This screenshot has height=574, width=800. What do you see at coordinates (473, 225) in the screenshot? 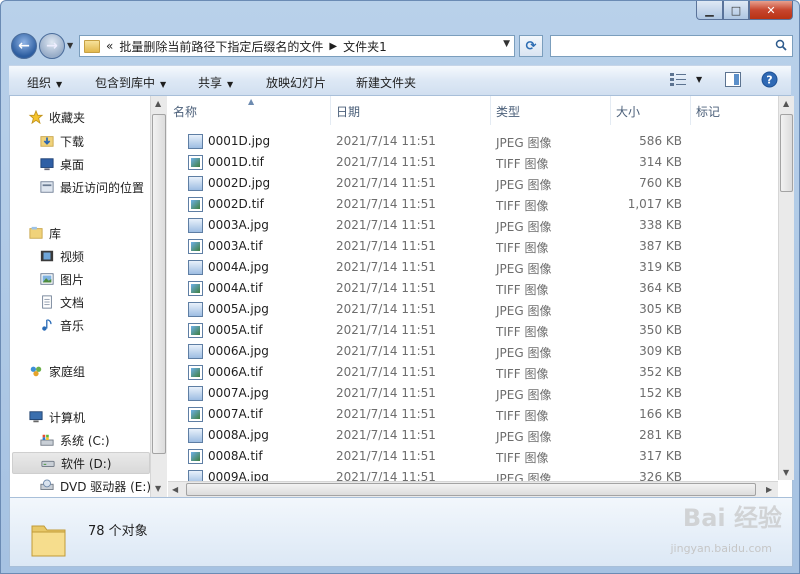
I see `file-row: 0003A.jpg 2021/7/14 11:51 JPEG 图像 338 KB` at bounding box center [473, 225].